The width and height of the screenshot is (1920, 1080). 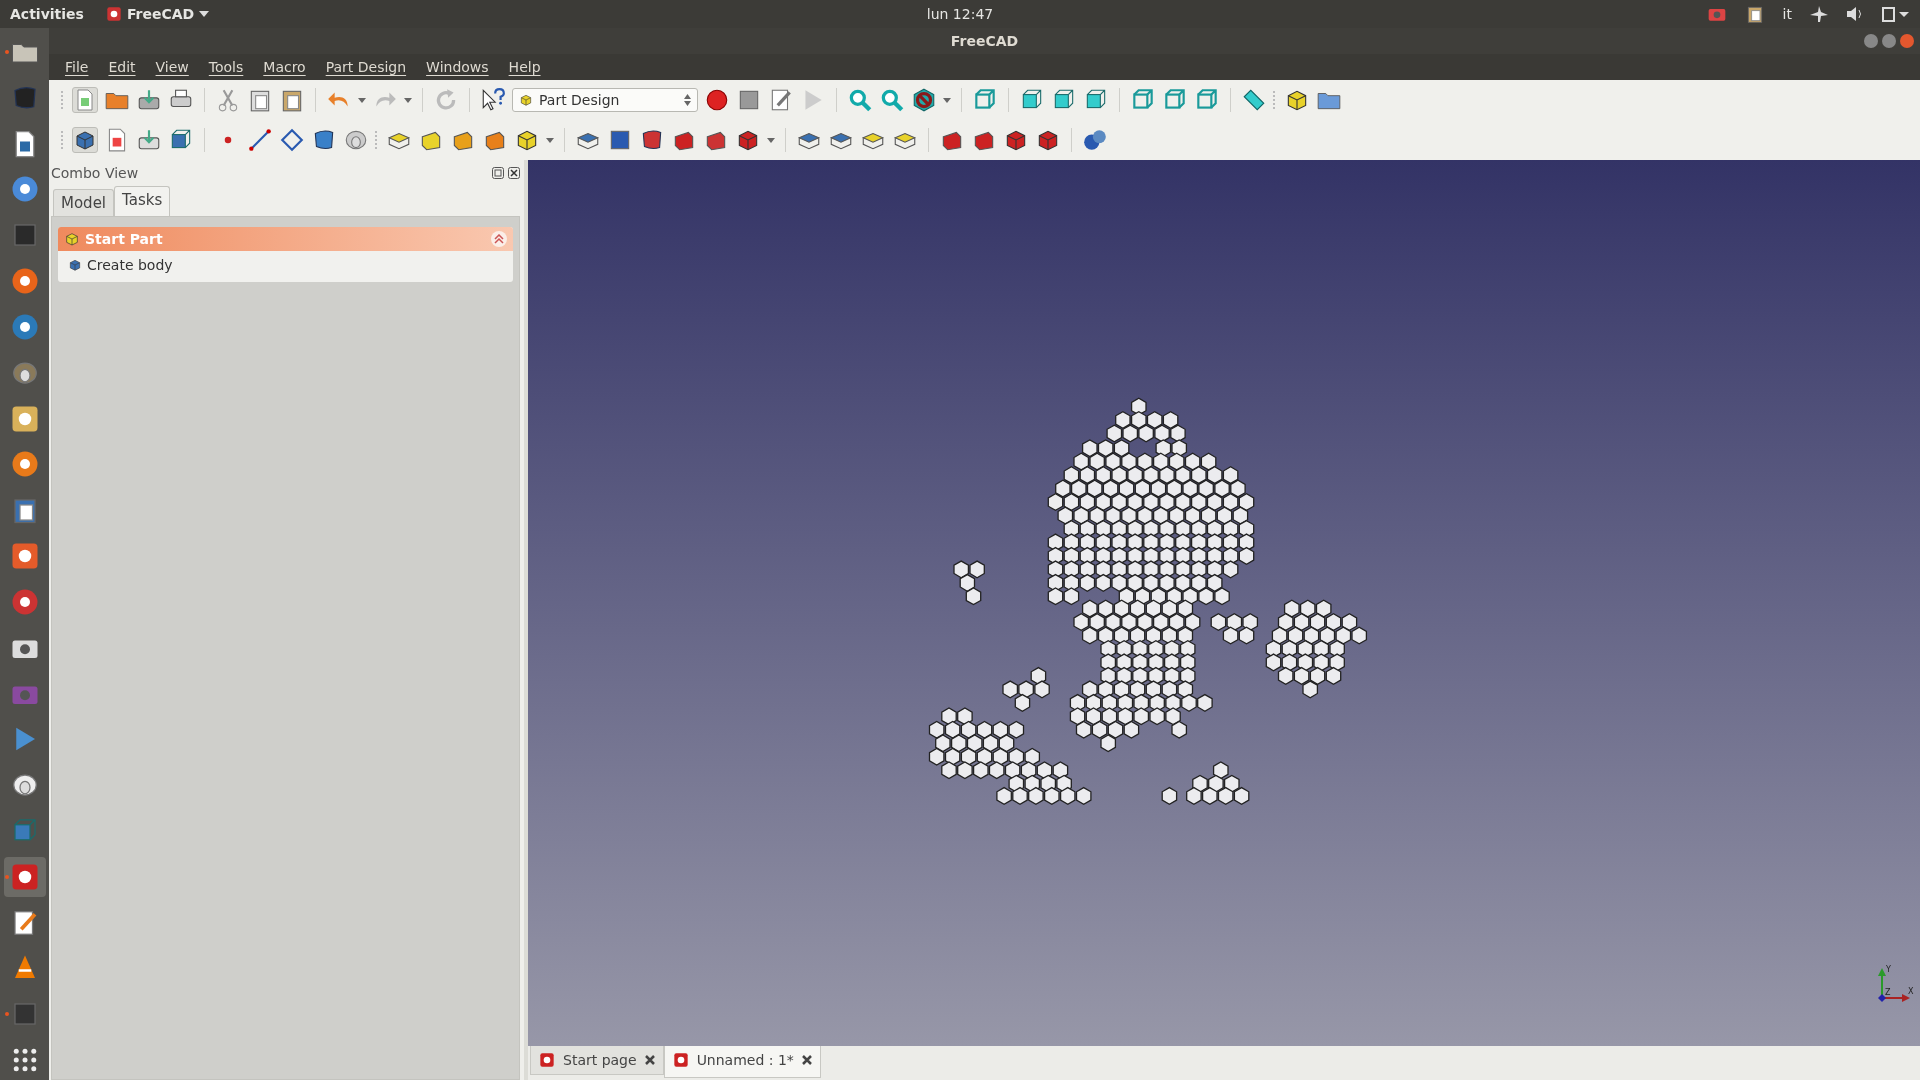 What do you see at coordinates (1787, 14) in the screenshot?
I see `keyboard-layout-indicator: it` at bounding box center [1787, 14].